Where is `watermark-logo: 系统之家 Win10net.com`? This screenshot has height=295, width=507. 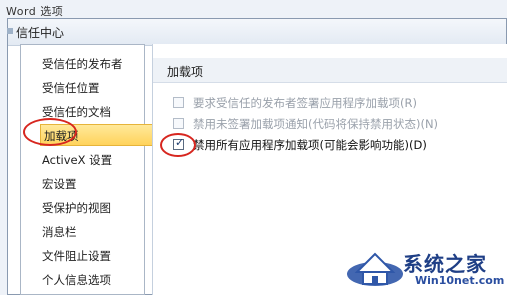 watermark-logo: 系统之家 Win10net.com is located at coordinates (426, 267).